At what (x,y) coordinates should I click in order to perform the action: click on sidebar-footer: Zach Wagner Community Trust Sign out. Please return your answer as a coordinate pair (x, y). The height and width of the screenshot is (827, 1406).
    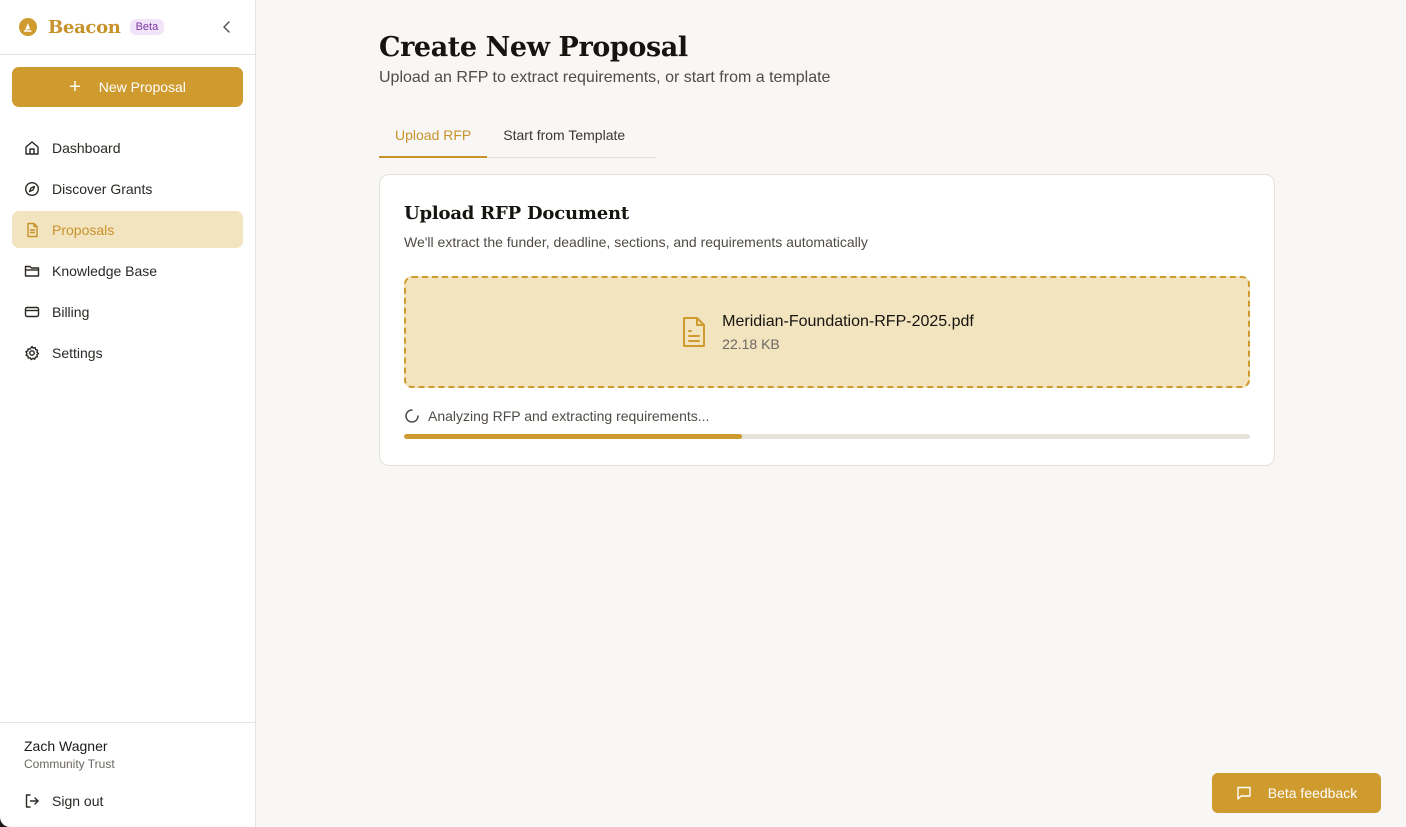
    Looking at the image, I should click on (127, 774).